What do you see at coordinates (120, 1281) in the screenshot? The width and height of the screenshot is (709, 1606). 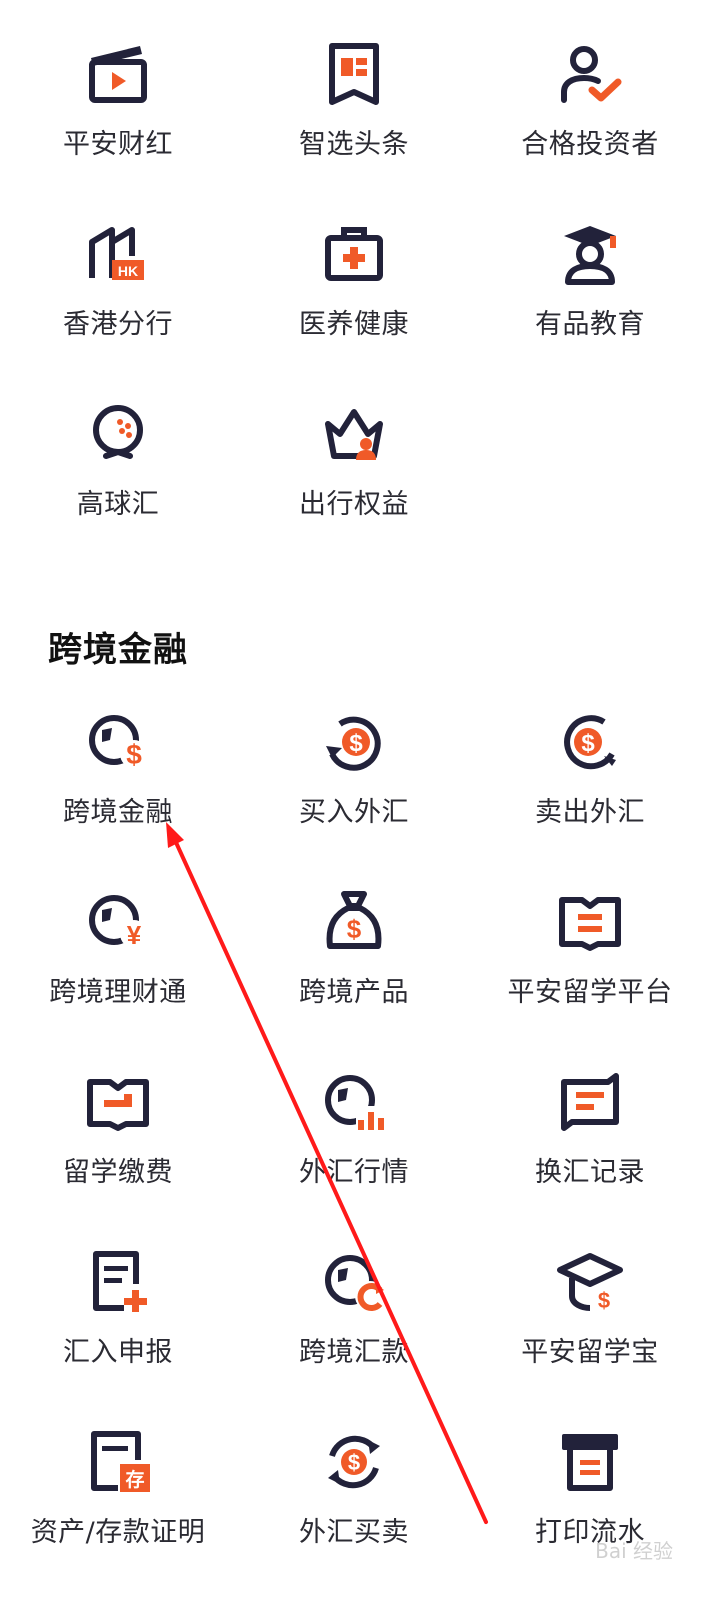 I see `document-add-icon` at bounding box center [120, 1281].